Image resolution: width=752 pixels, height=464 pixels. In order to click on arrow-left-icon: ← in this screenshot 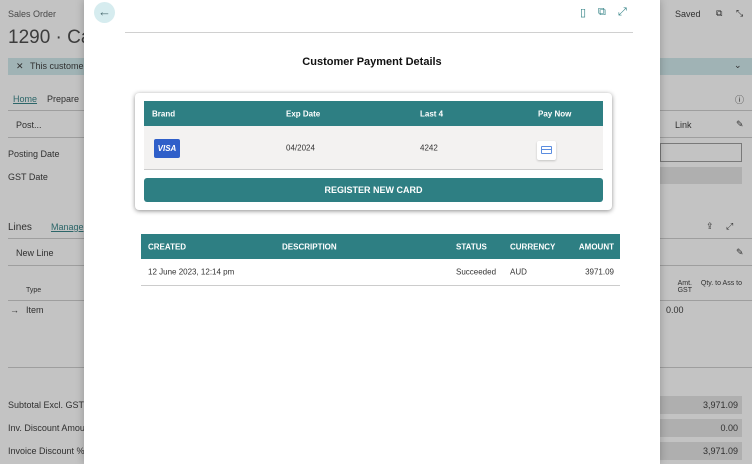, I will do `click(104, 11)`.